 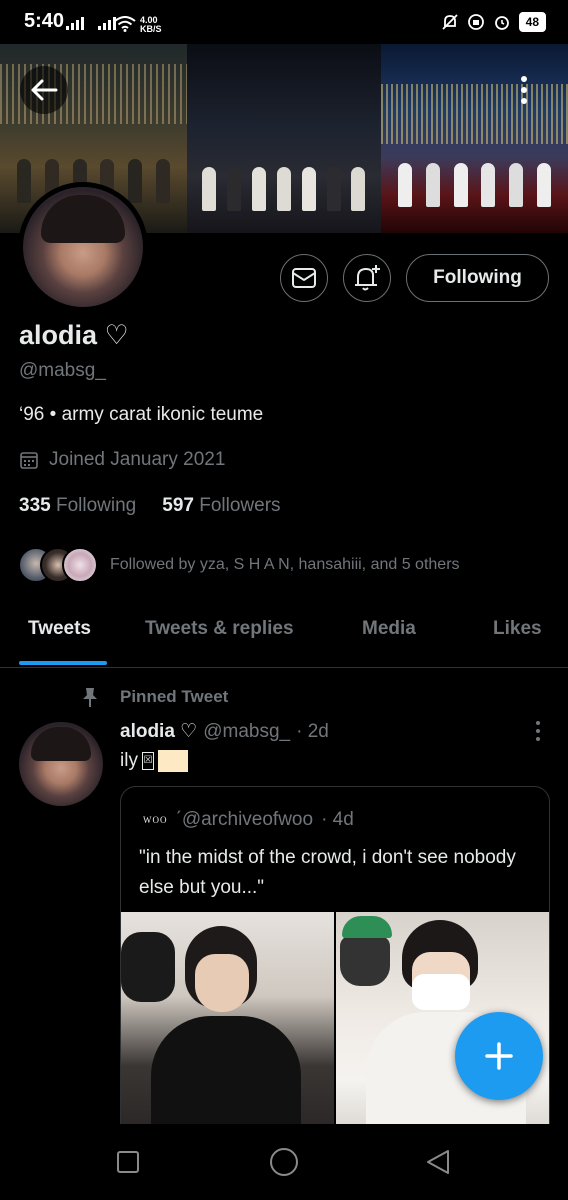 I want to click on more-vertical-icon, so click(x=524, y=90).